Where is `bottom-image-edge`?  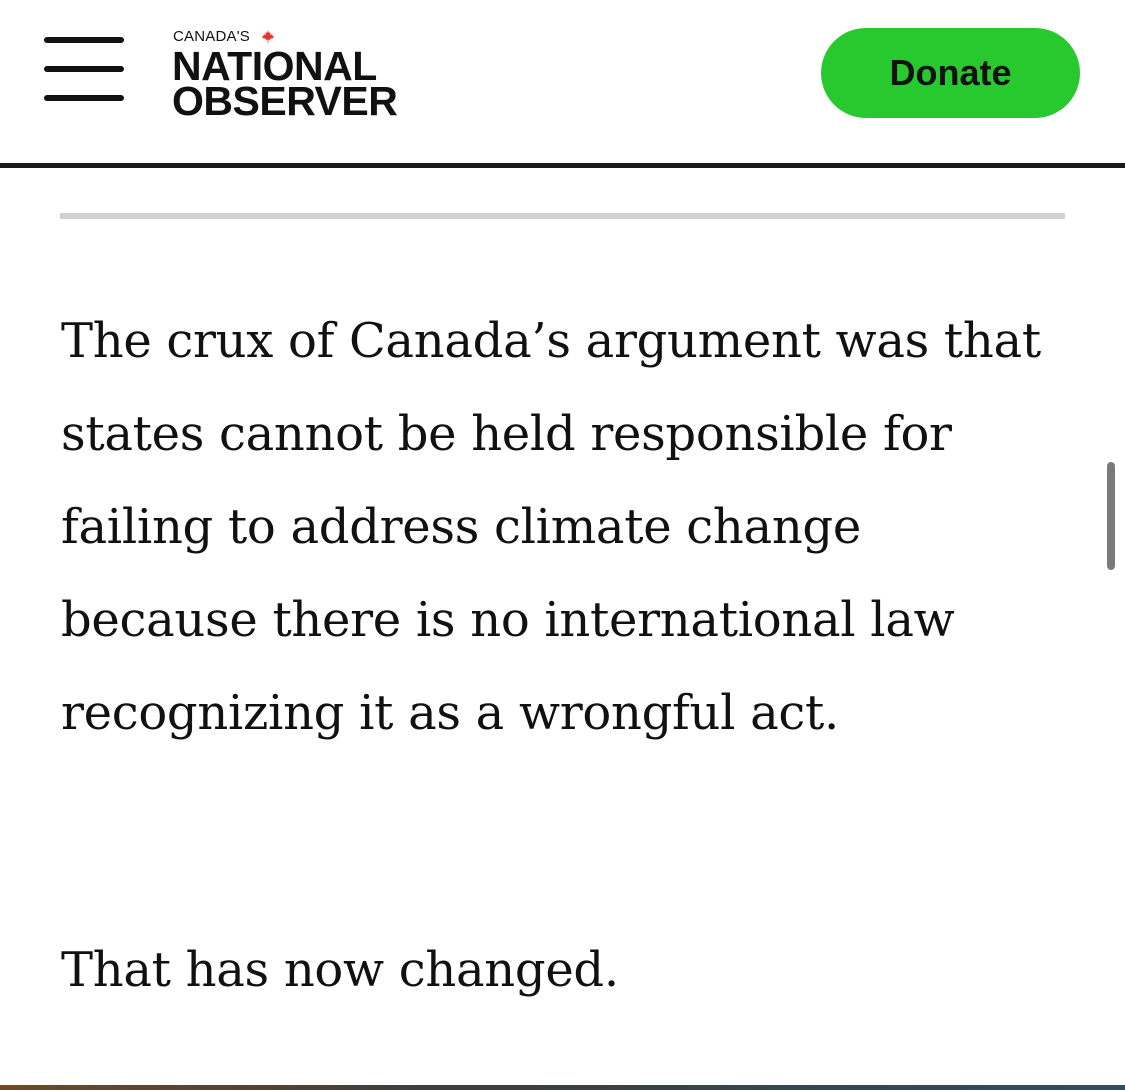
bottom-image-edge is located at coordinates (562, 1087).